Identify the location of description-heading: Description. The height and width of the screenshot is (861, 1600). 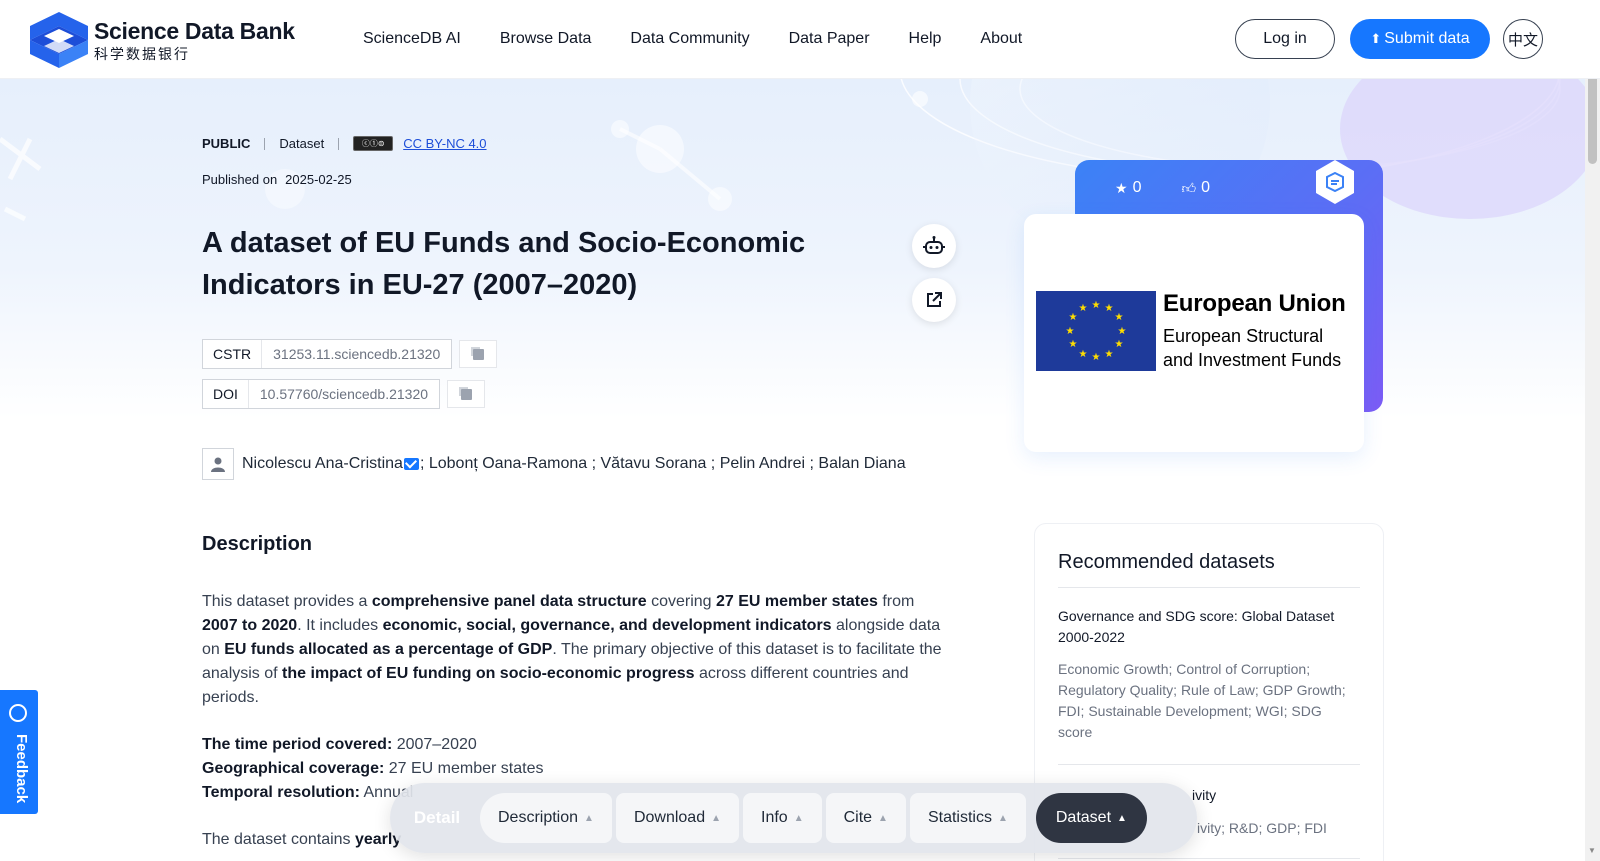
(257, 544).